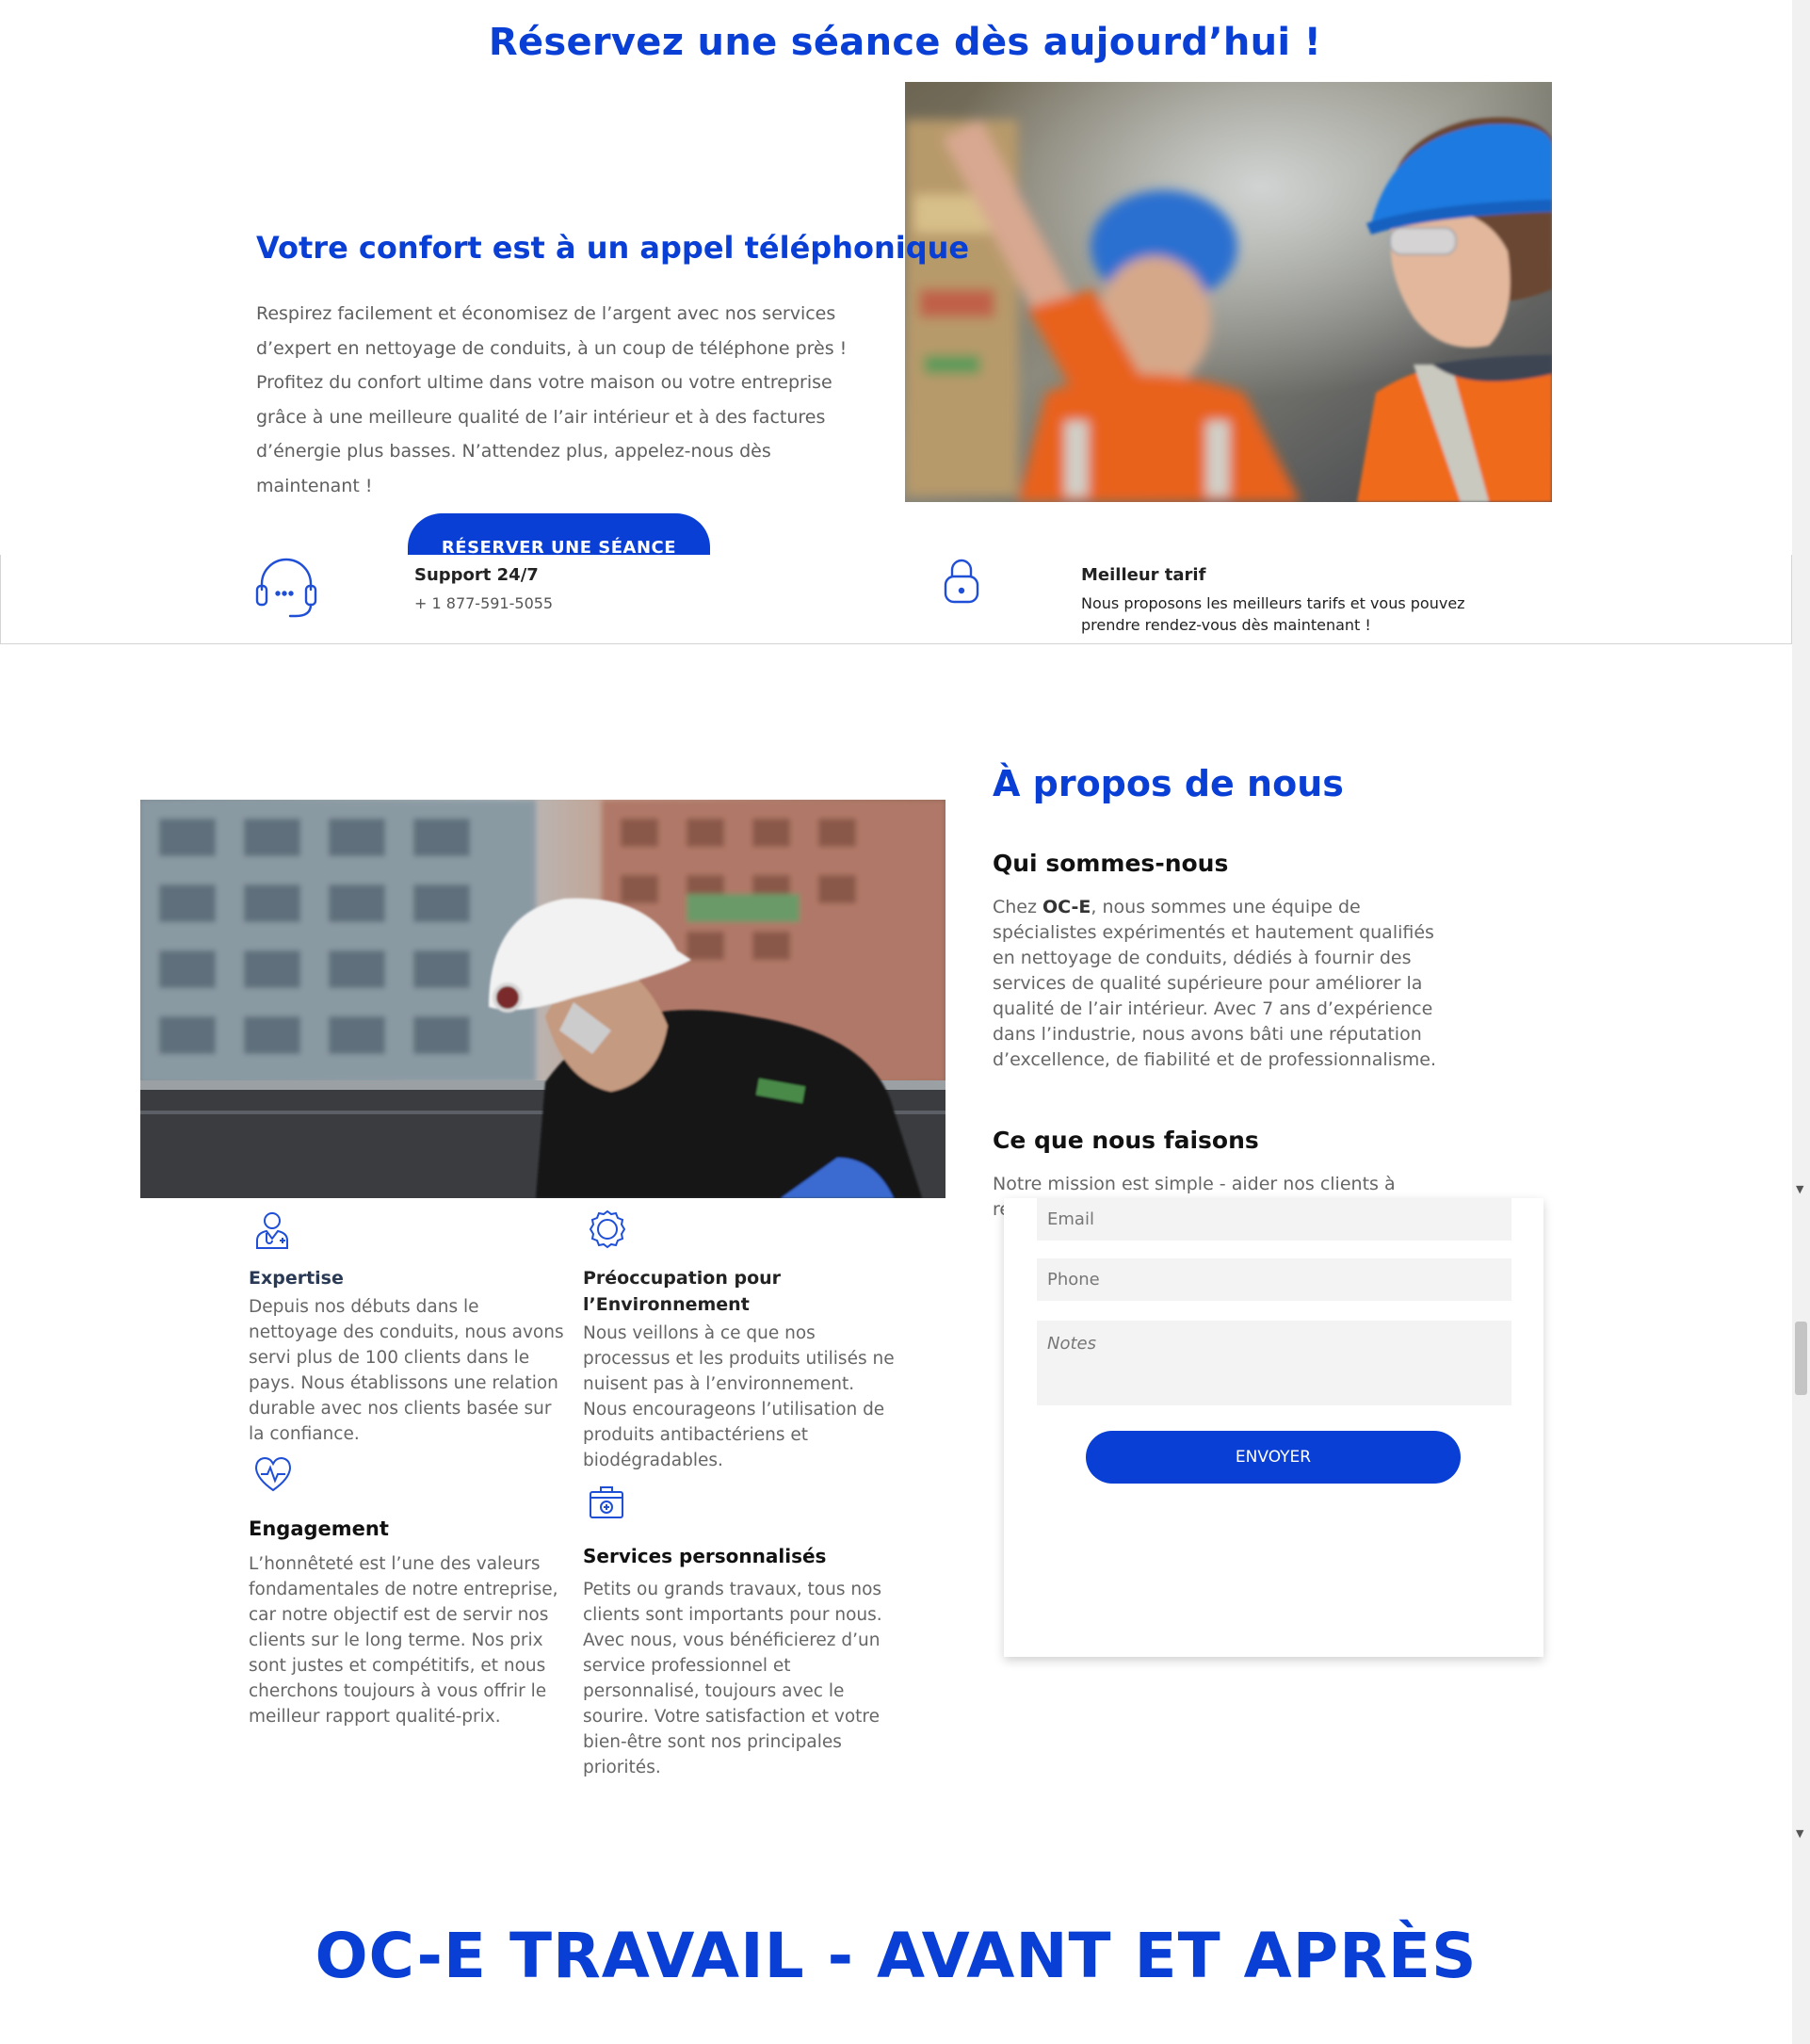 This screenshot has width=1810, height=2044. I want to click on first-aid-kit-icon, so click(606, 1504).